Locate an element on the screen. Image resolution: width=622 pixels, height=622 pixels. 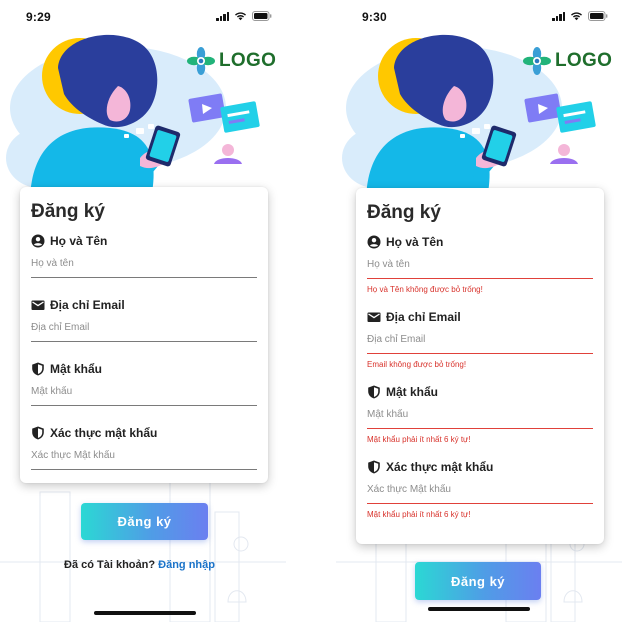
signin-link: Đăng nhập is located at coordinates (186, 565).